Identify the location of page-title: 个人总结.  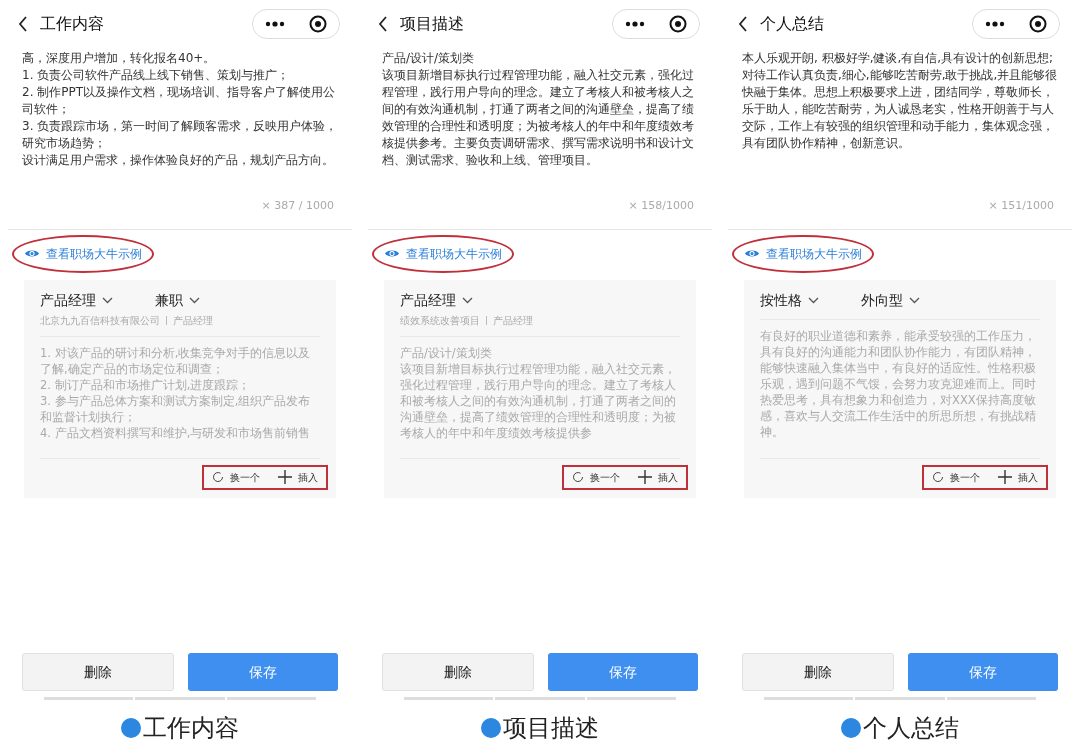
(792, 24).